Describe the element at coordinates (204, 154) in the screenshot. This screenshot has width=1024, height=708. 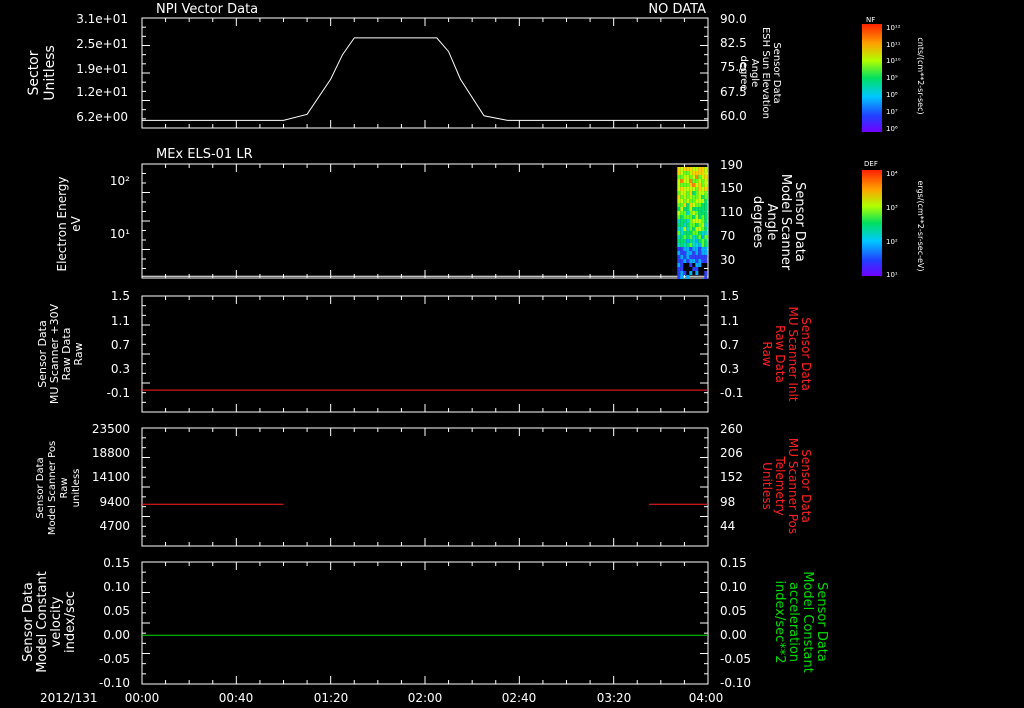
I see `panel2-title: MEx ELS-01 LR` at that location.